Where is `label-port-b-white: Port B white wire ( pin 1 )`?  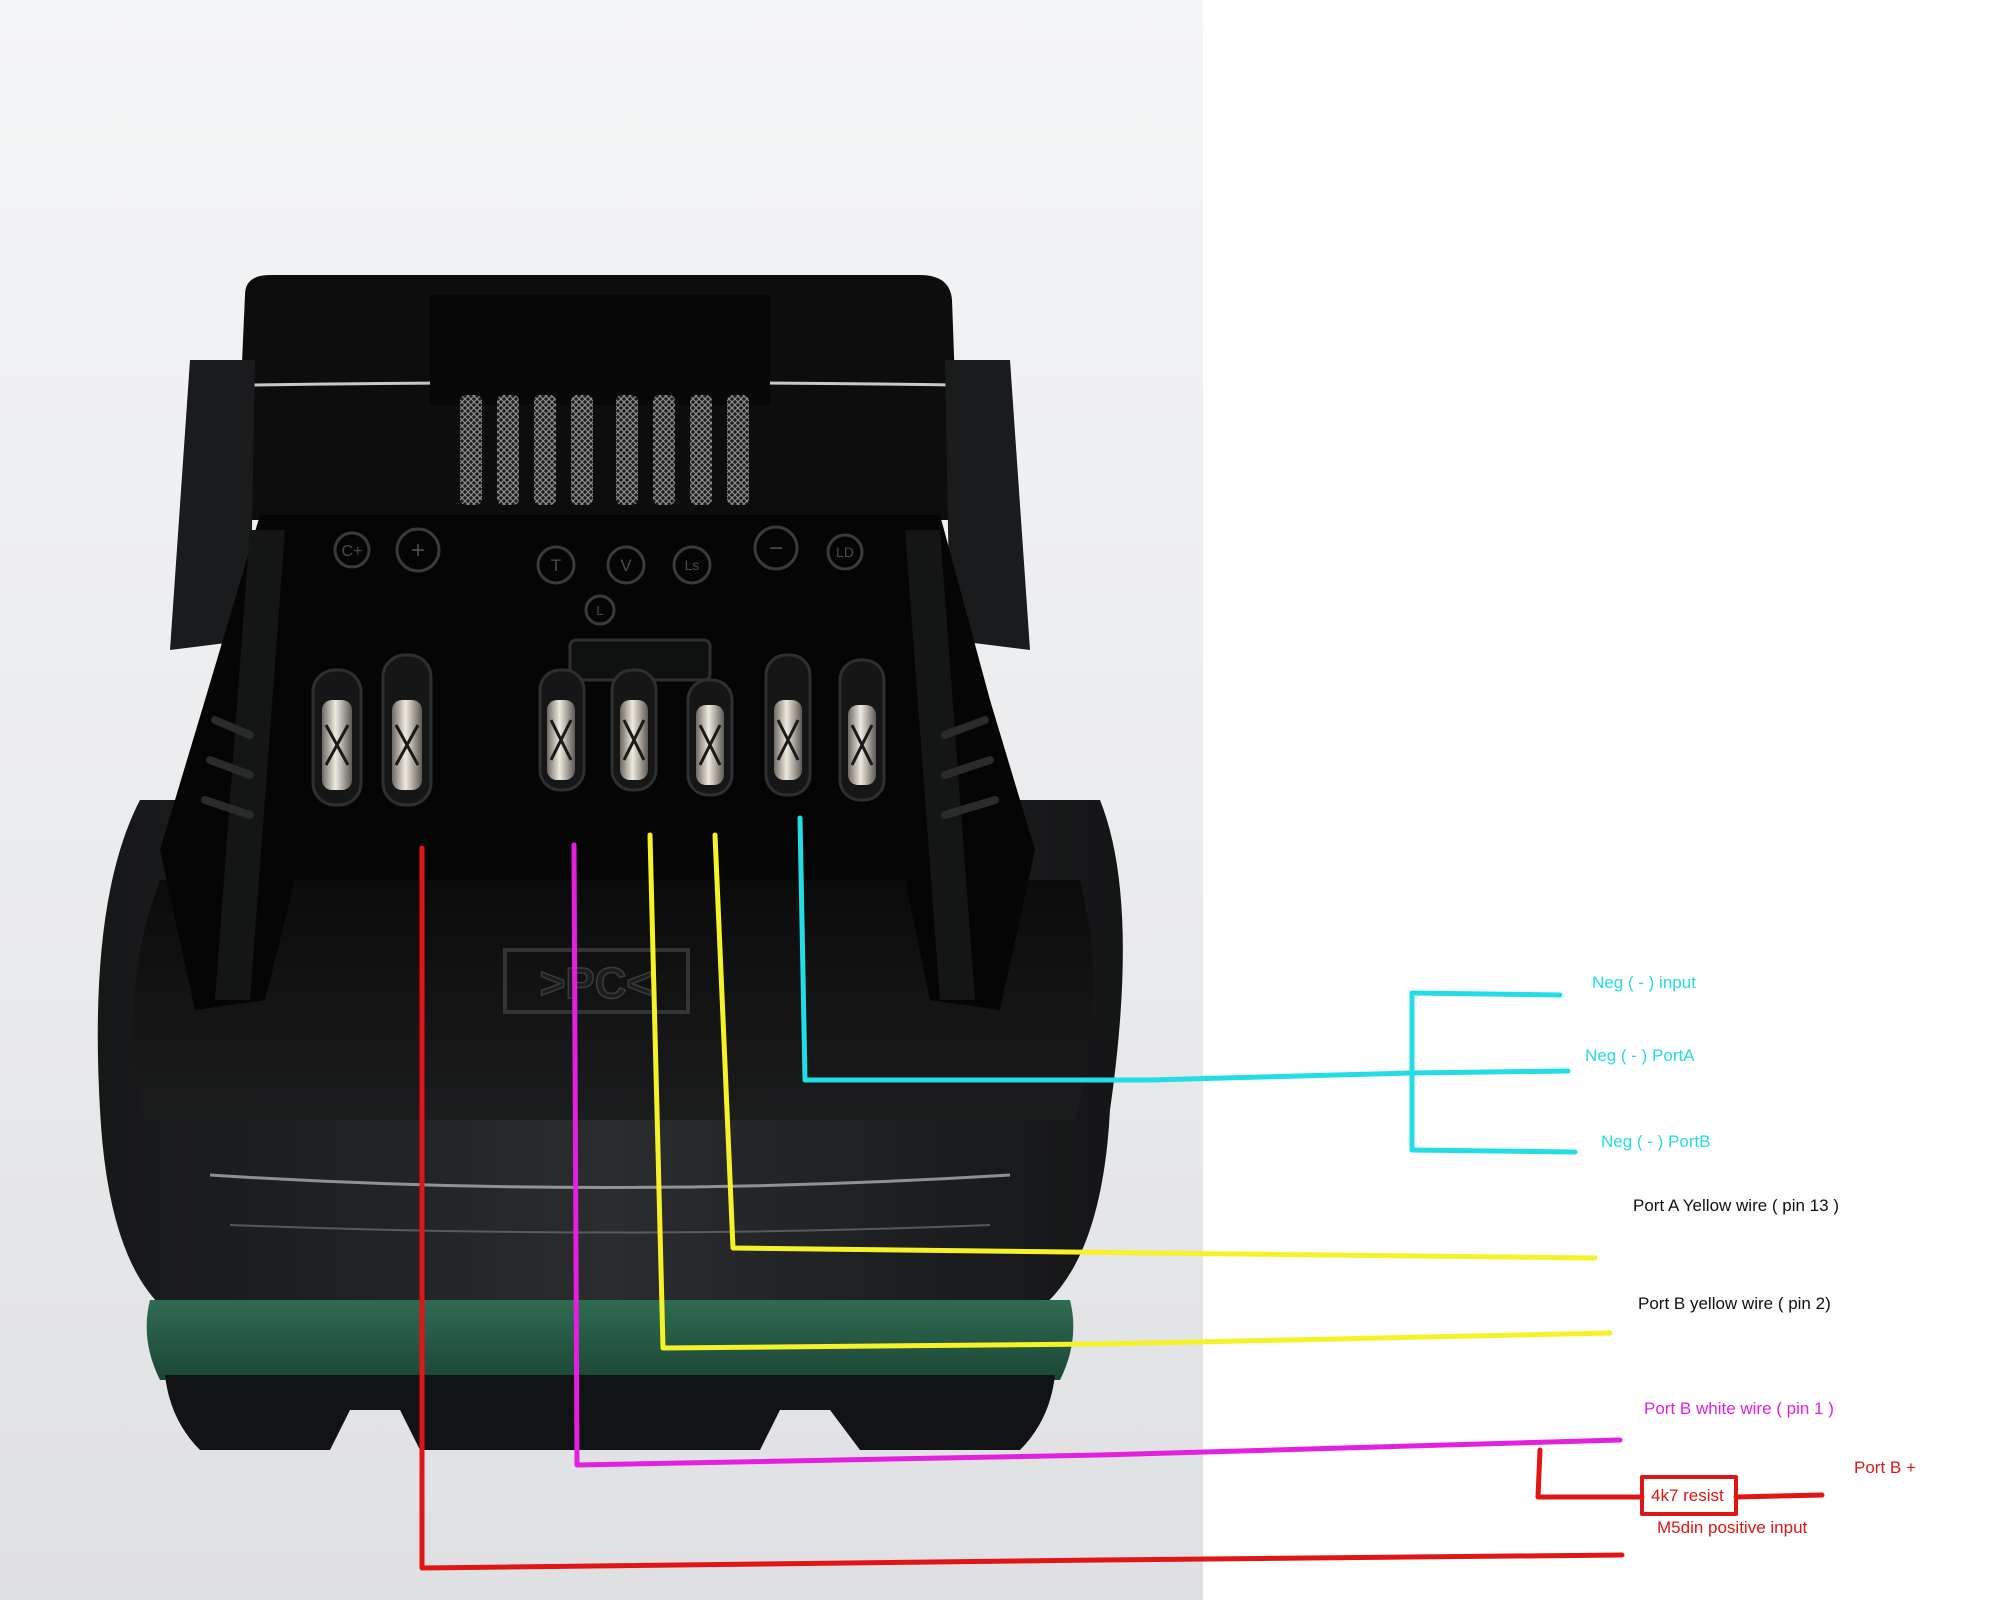
label-port-b-white: Port B white wire ( pin 1 ) is located at coordinates (1739, 1408).